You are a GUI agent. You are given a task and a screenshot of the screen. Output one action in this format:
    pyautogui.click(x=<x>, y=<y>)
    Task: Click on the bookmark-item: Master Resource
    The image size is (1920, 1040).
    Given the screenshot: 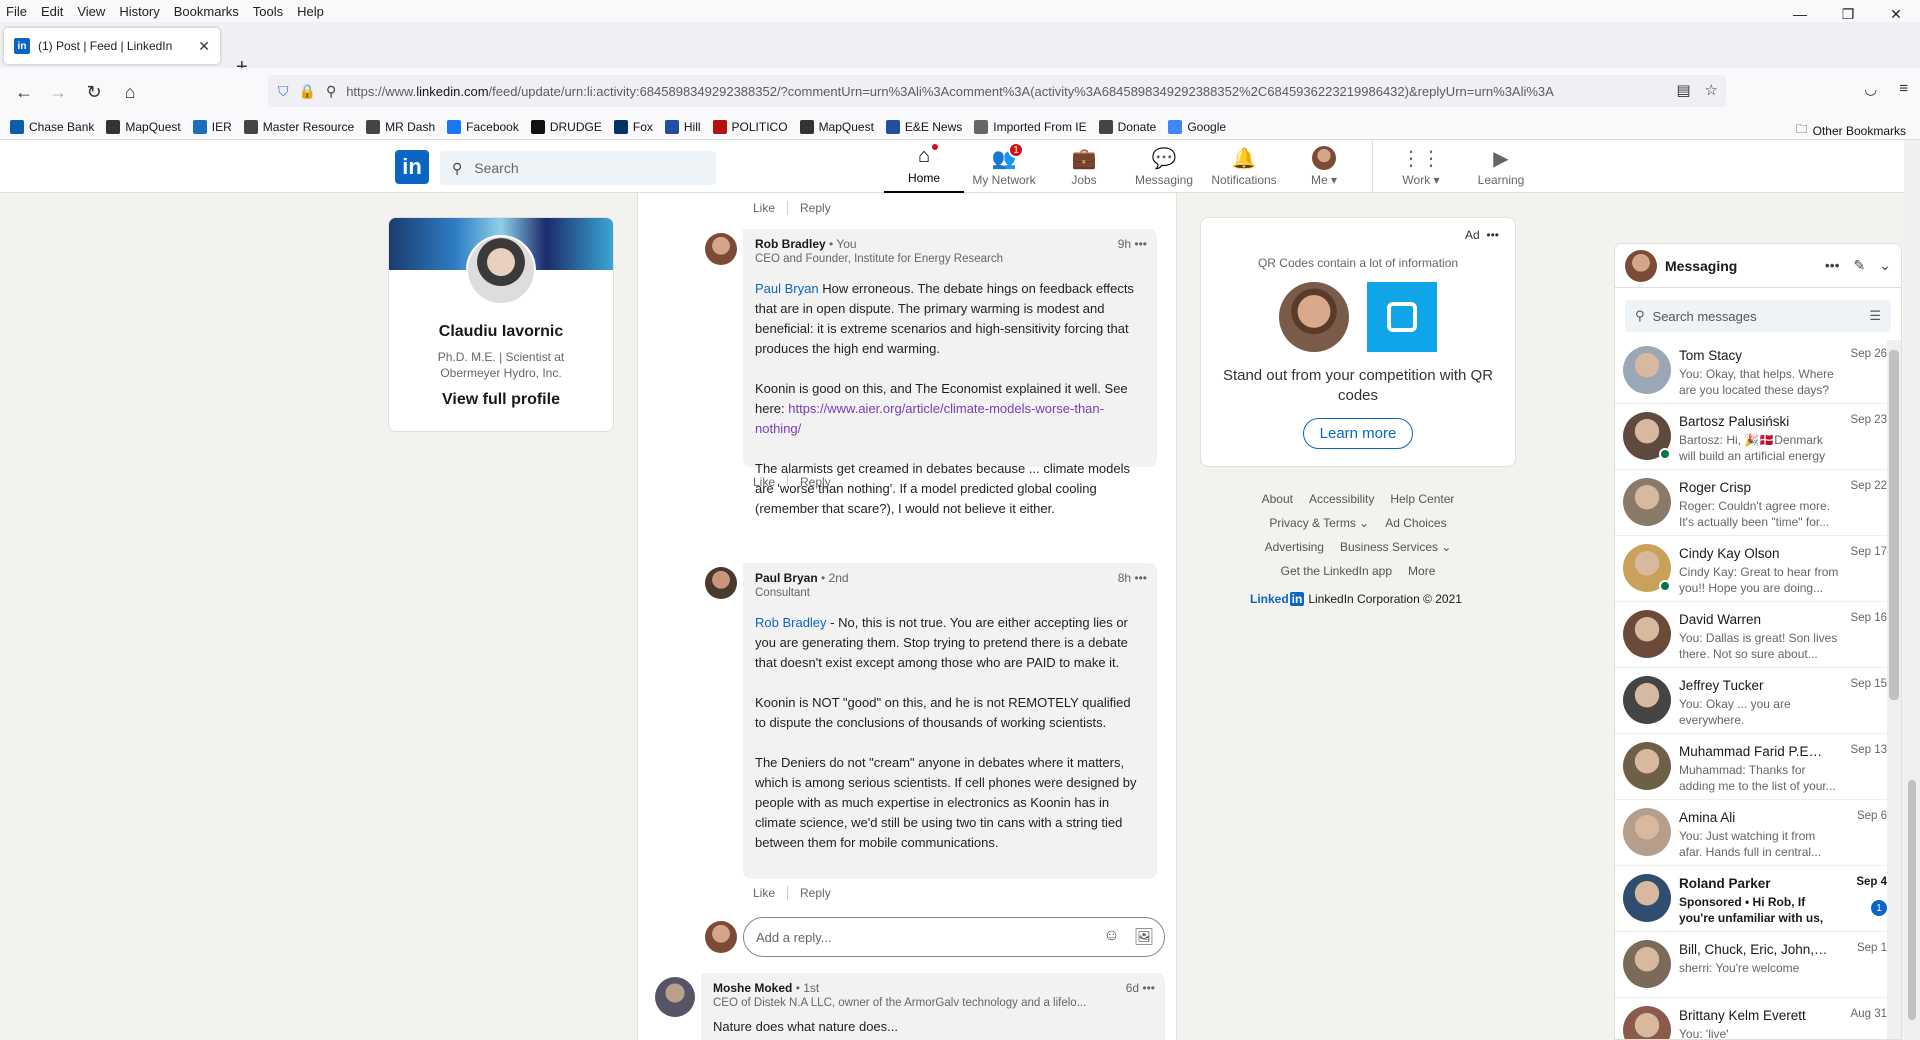 What is the action you would take?
    pyautogui.click(x=298, y=126)
    